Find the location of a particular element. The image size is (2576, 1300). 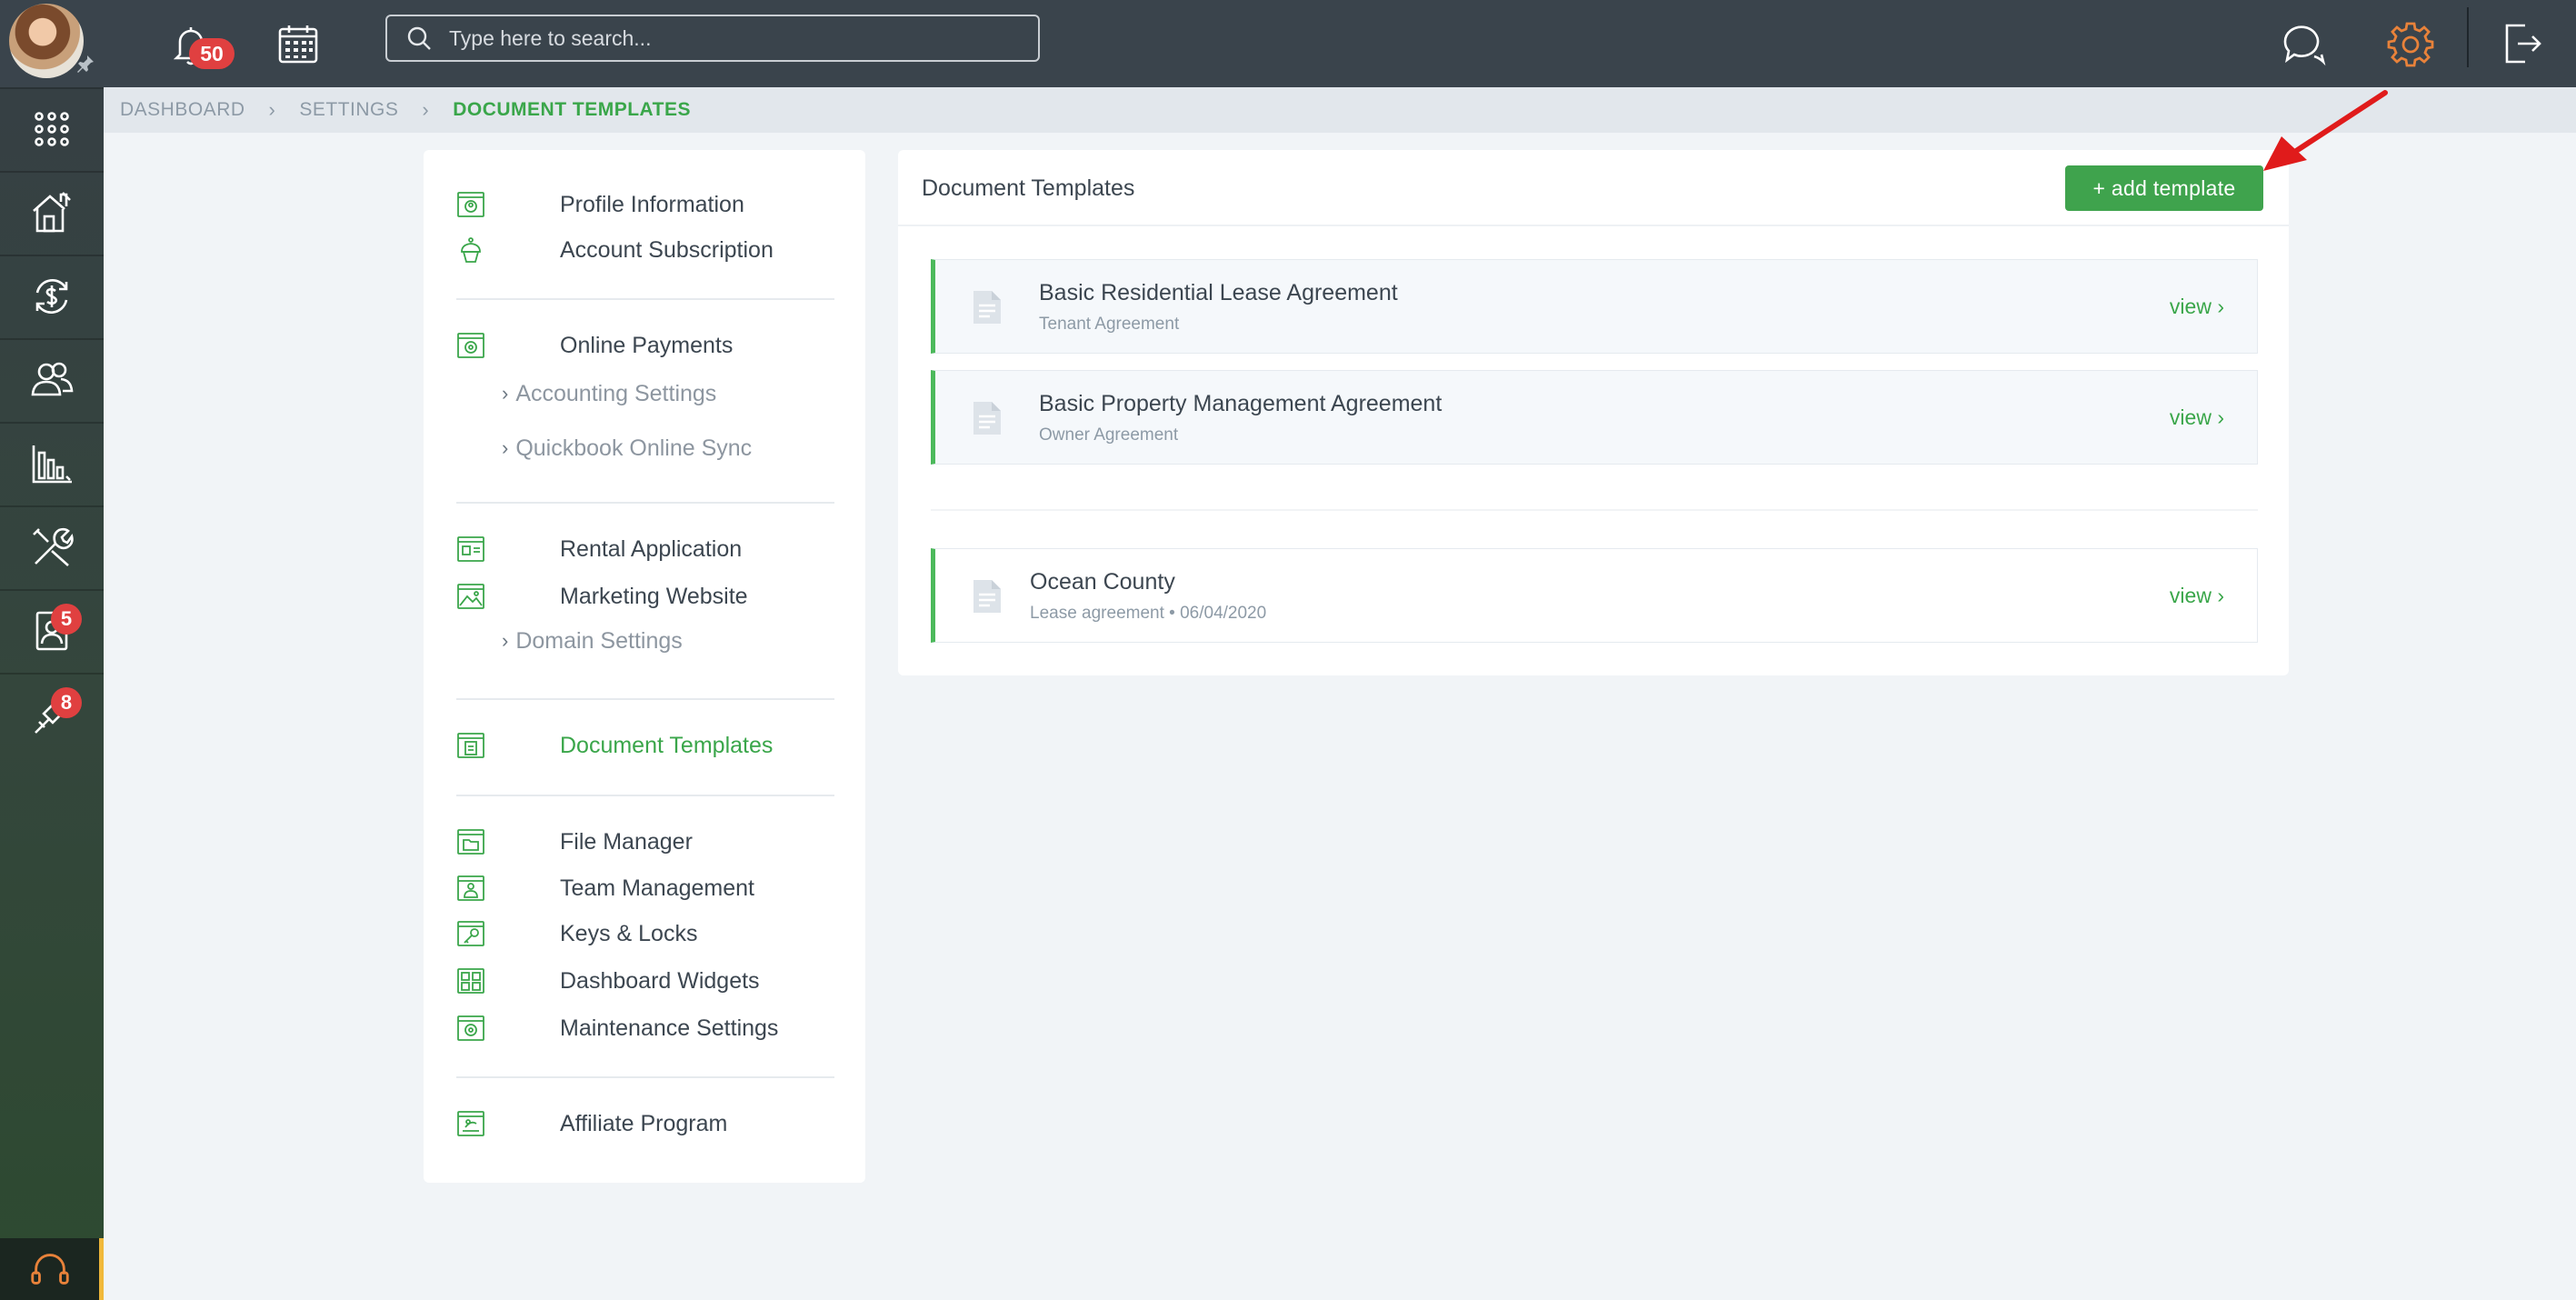

rail-maintenance: 8 is located at coordinates (52, 714).